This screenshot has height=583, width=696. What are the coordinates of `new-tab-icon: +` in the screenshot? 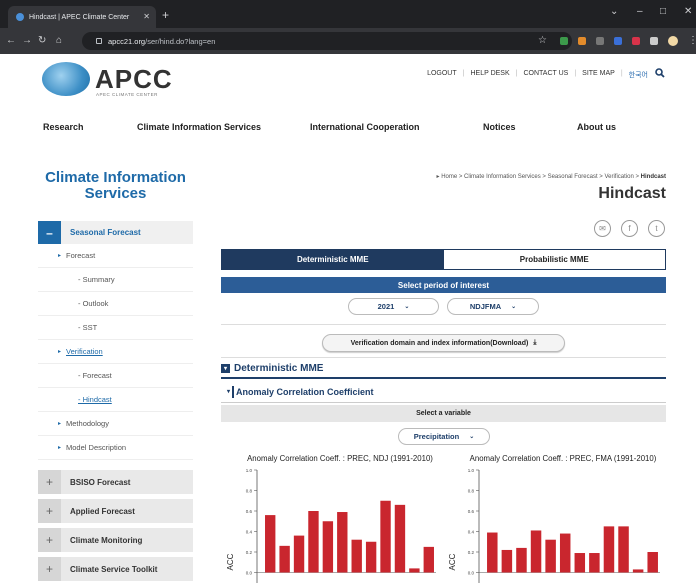 It's located at (165, 15).